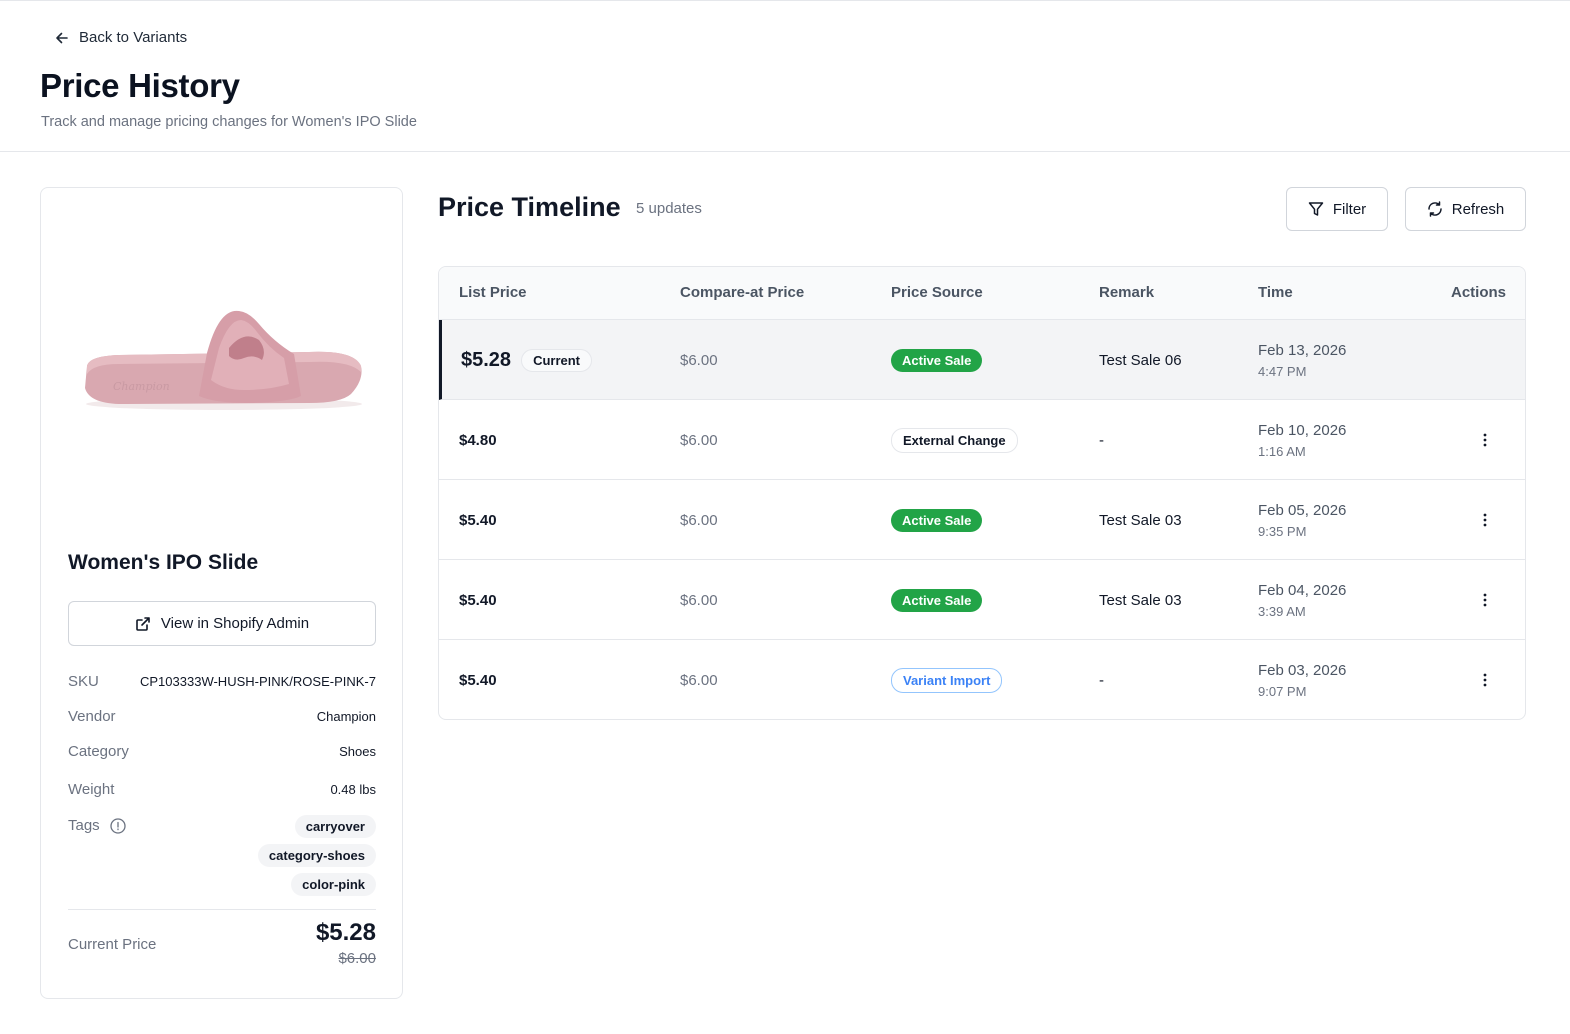  What do you see at coordinates (954, 440) in the screenshot?
I see `source-cell: External Change` at bounding box center [954, 440].